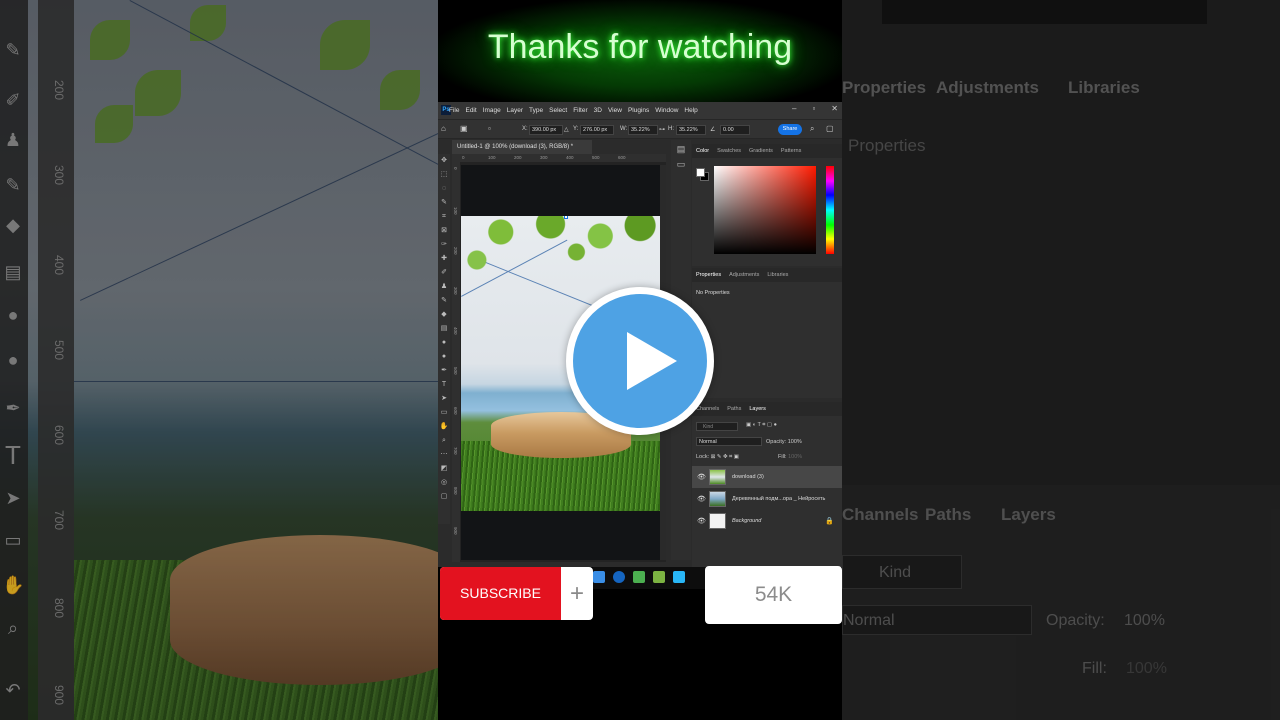 The width and height of the screenshot is (1280, 720). What do you see at coordinates (812, 129) in the screenshot?
I see `search-icon: ⌕` at bounding box center [812, 129].